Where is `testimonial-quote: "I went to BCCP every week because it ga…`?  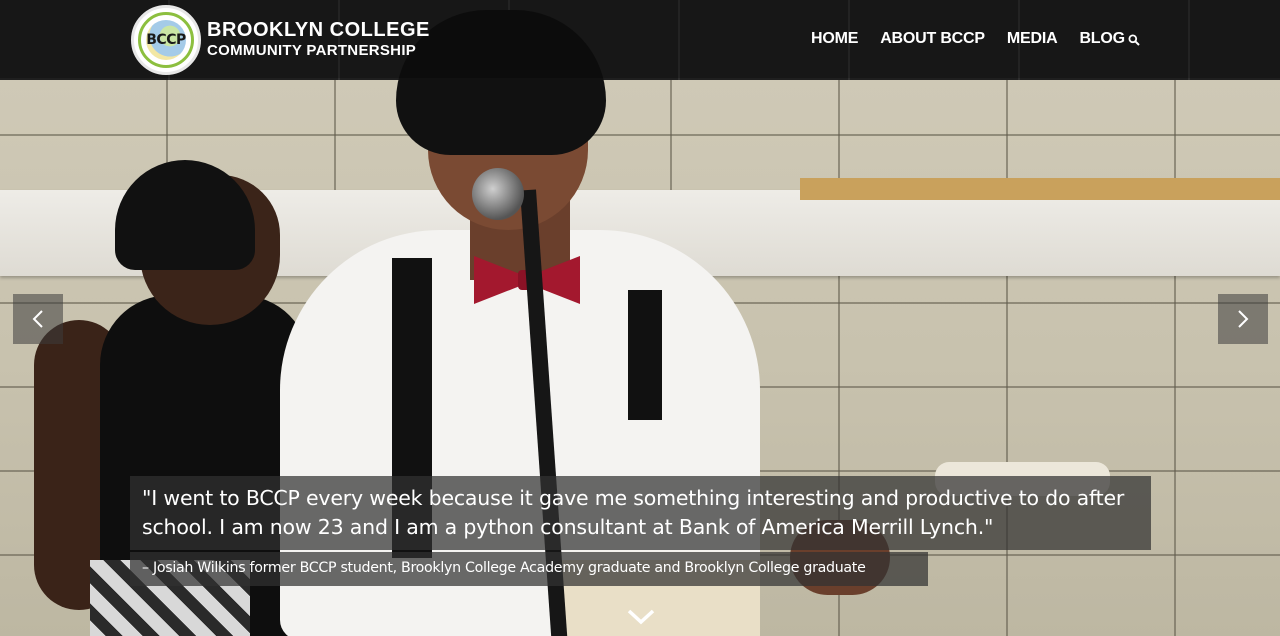
testimonial-quote: "I went to BCCP every week because it ga… is located at coordinates (633, 512).